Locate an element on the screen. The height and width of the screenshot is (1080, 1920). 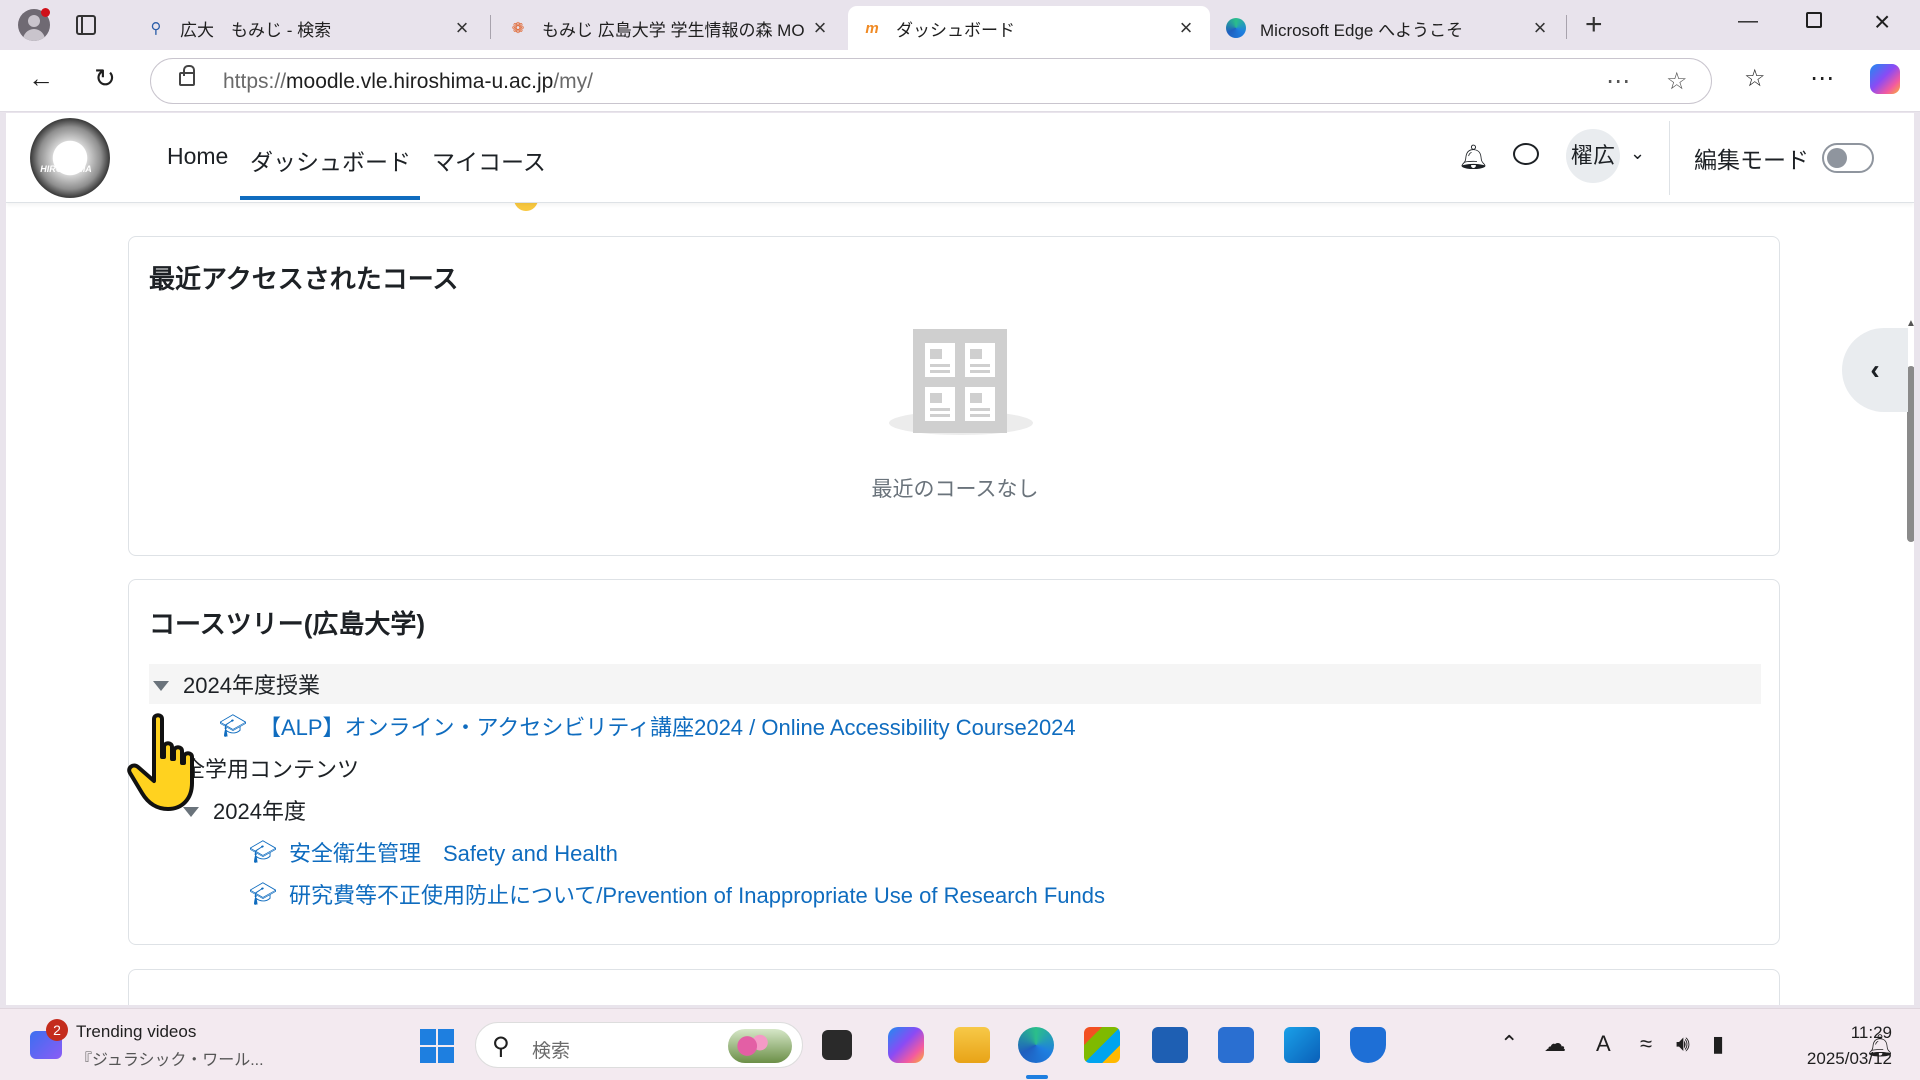
category-label: 全学用コンテンツ is located at coordinates (271, 768).